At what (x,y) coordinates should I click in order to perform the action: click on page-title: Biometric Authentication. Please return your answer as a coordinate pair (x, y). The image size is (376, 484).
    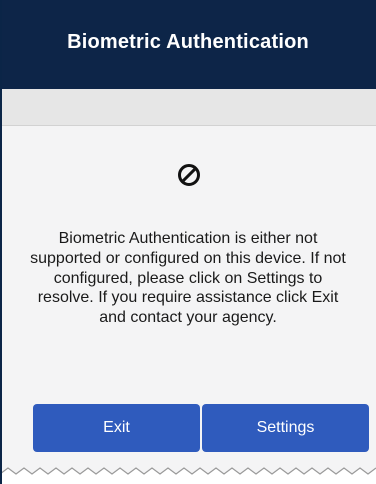
    Looking at the image, I should click on (188, 42).